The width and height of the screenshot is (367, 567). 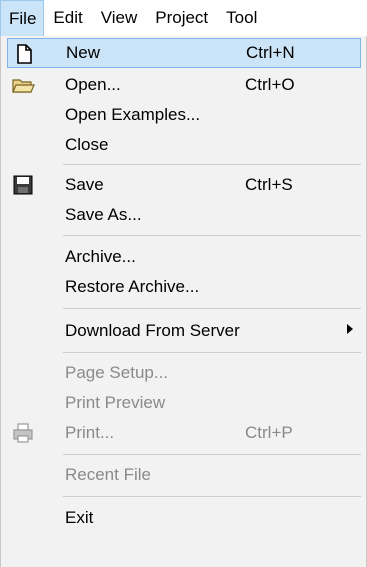 I want to click on menu-edit: Edit, so click(x=67, y=18).